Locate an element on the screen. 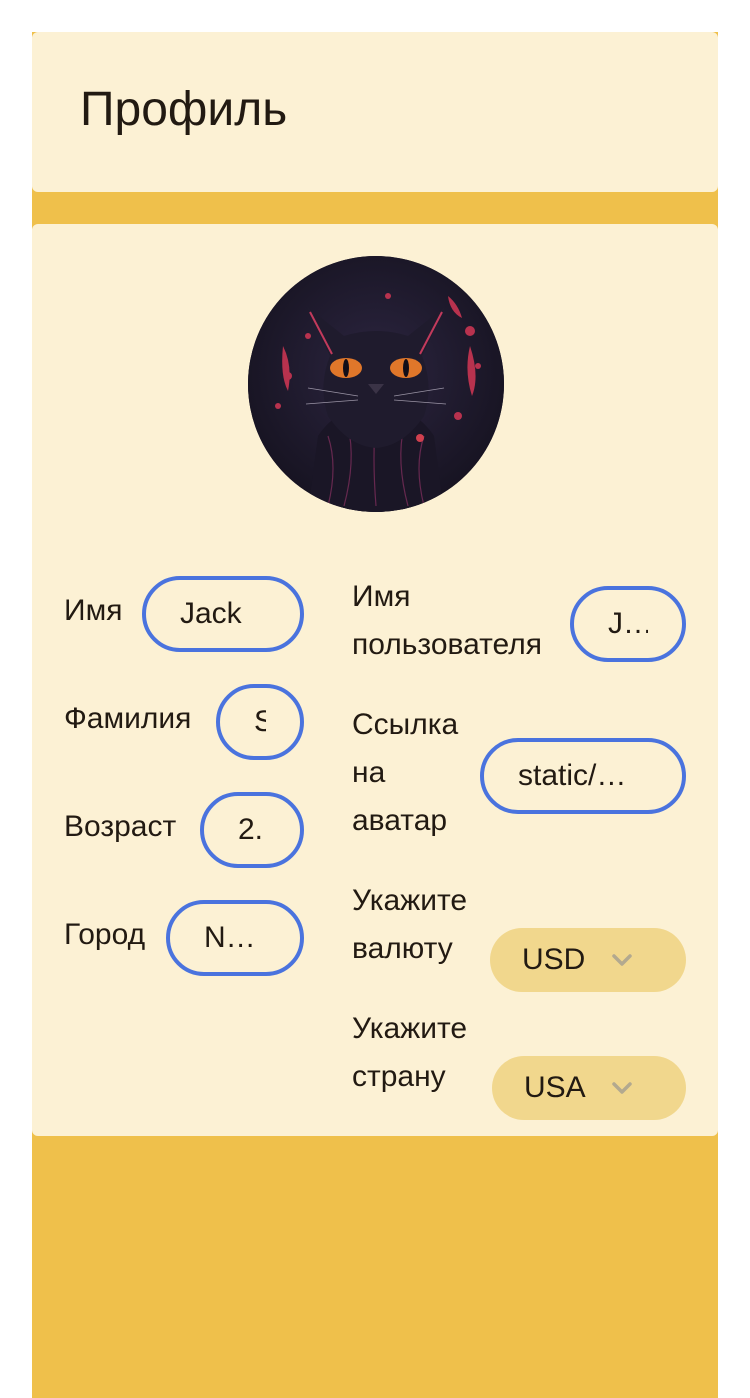 This screenshot has width=750, height=1398. avatar is located at coordinates (376, 384).